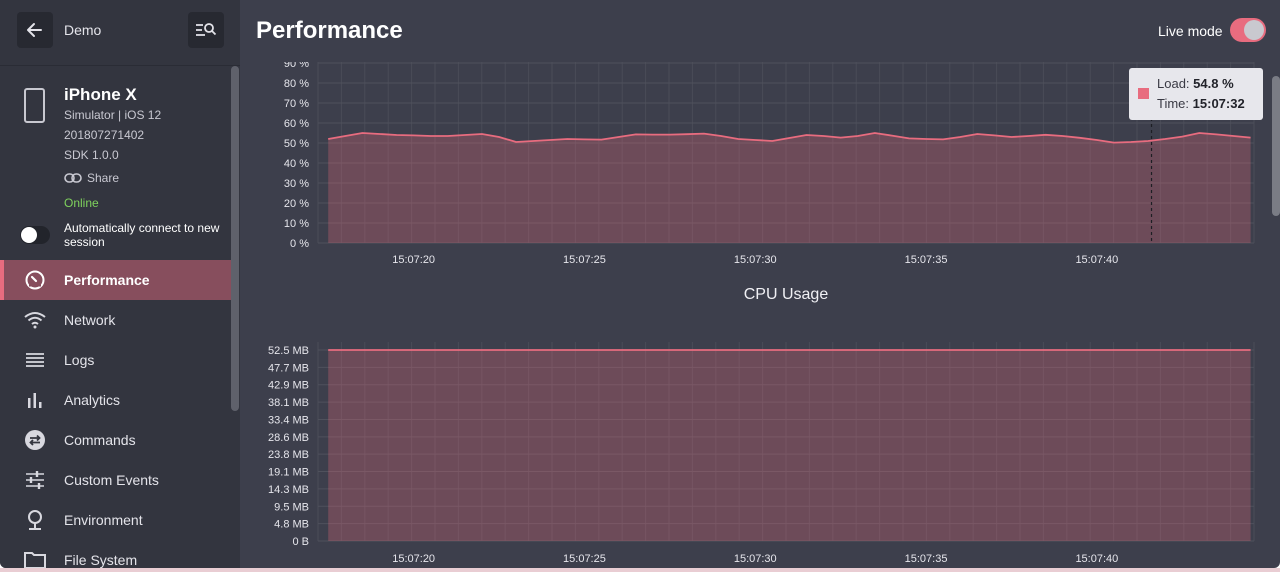 The width and height of the screenshot is (1280, 572). I want to click on swap-icon, so click(35, 440).